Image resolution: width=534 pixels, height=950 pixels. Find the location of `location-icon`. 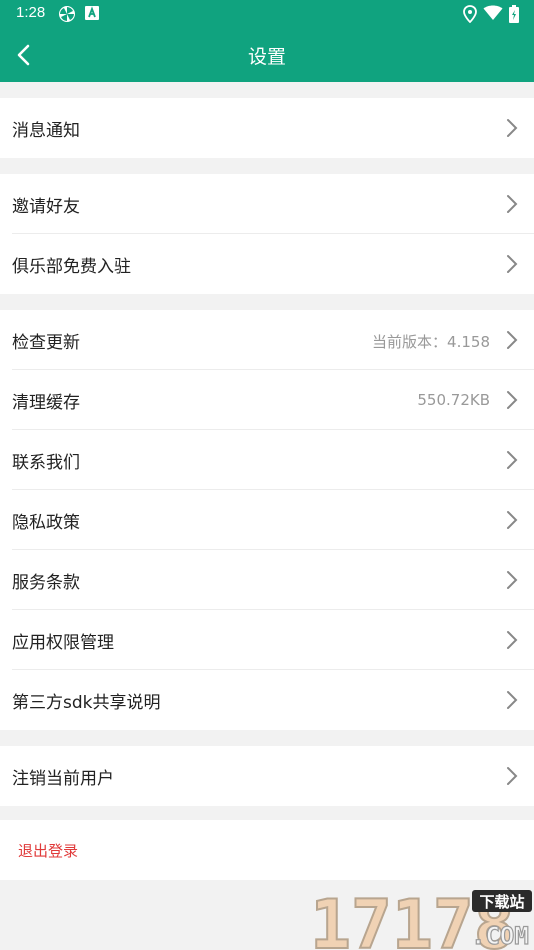

location-icon is located at coordinates (470, 14).